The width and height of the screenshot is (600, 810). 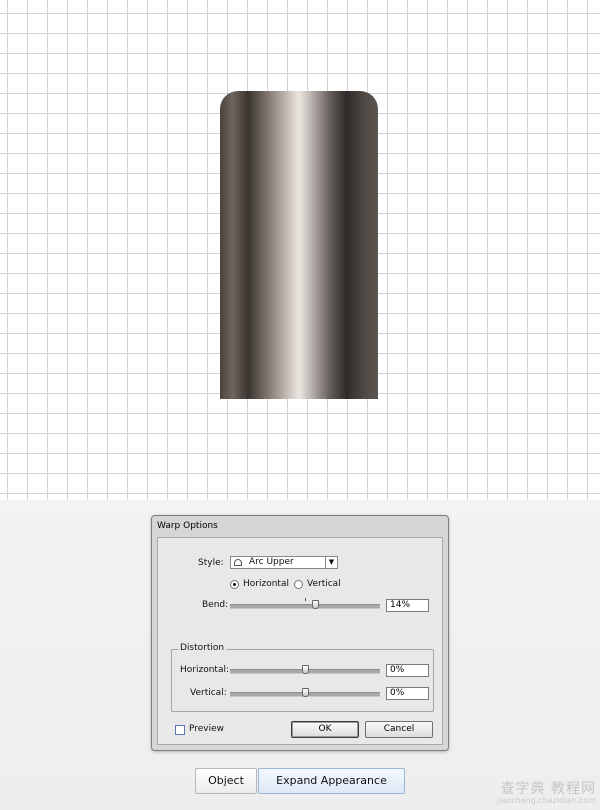 I want to click on vertical-distortion-input: 0%, so click(x=407, y=693).